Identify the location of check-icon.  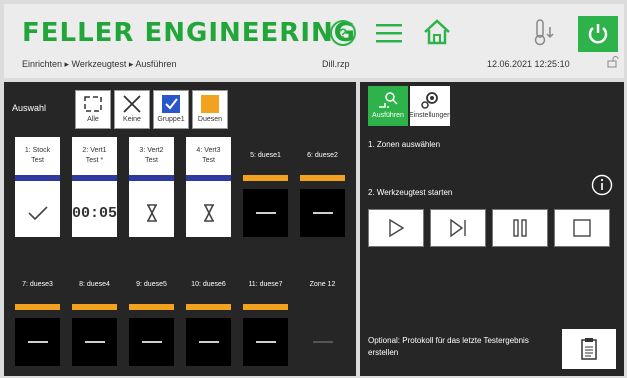
(37, 213).